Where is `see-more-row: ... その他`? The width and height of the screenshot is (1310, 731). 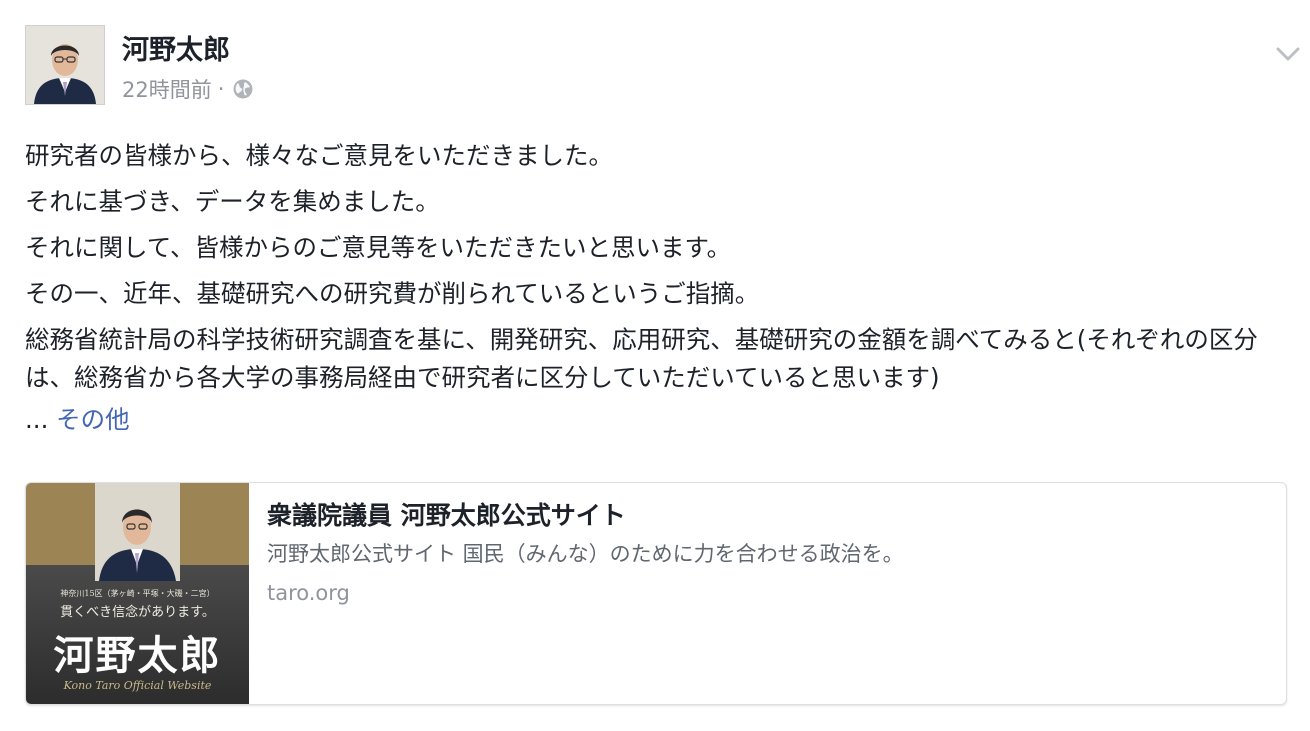 see-more-row: ... その他 is located at coordinates (652, 420).